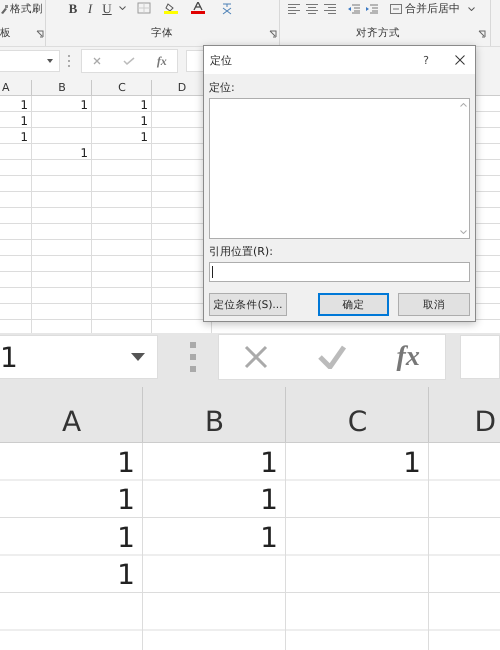 The image size is (500, 650). I want to click on list-label: 定位:, so click(222, 87).